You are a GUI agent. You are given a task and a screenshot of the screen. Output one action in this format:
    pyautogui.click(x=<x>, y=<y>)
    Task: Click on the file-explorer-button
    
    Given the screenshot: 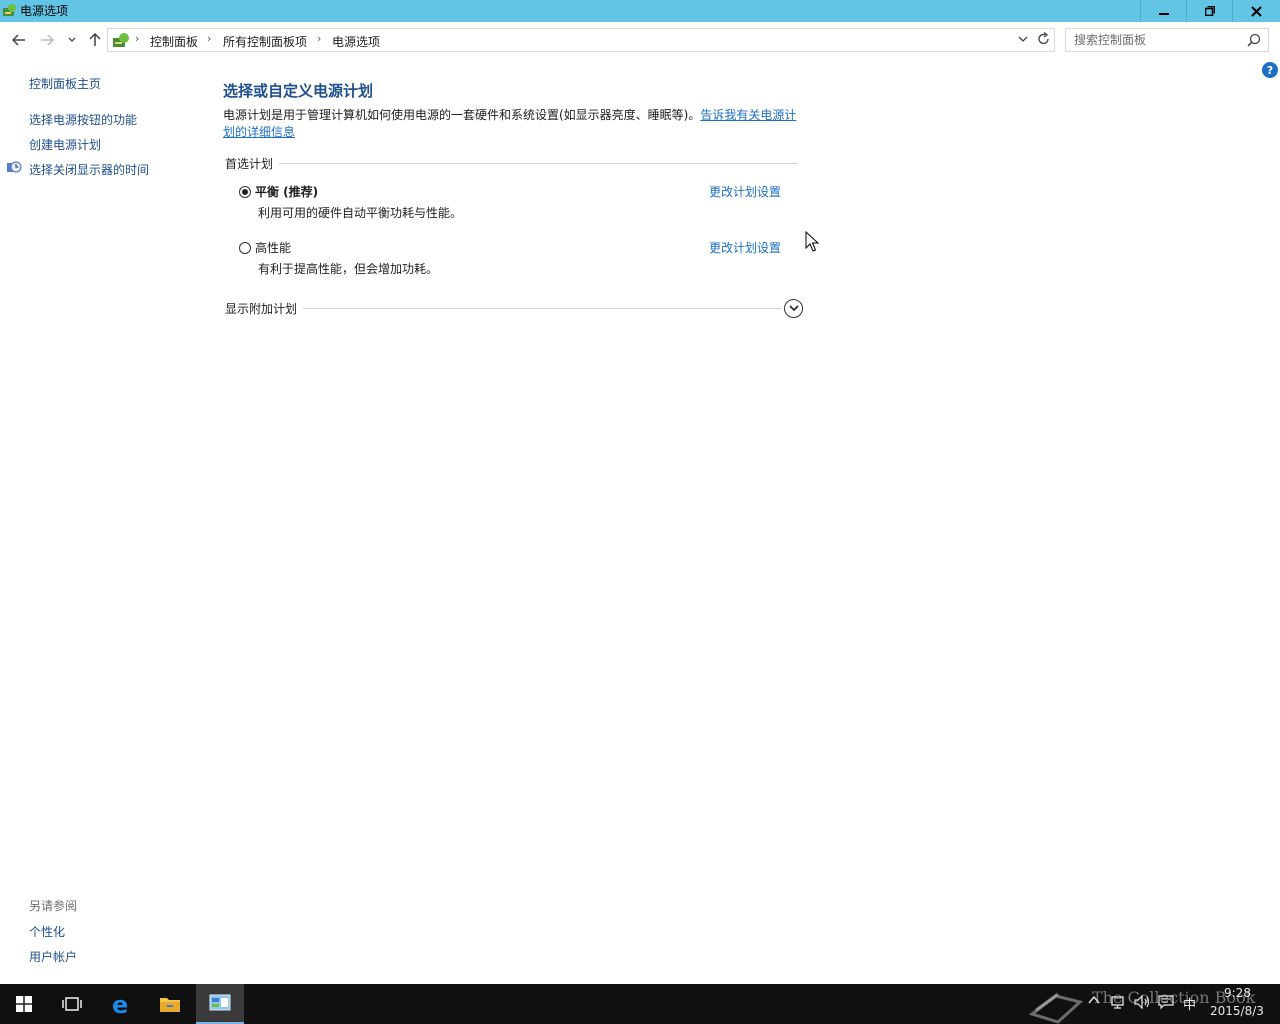 What is the action you would take?
    pyautogui.click(x=170, y=1004)
    